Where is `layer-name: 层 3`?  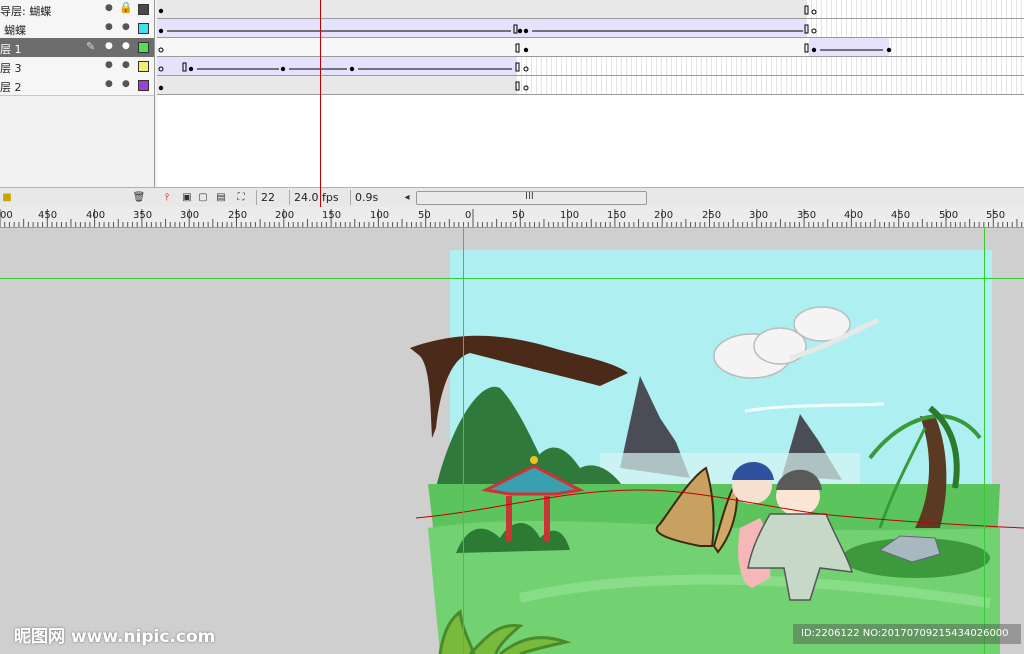
layer-name: 层 3 is located at coordinates (11, 68).